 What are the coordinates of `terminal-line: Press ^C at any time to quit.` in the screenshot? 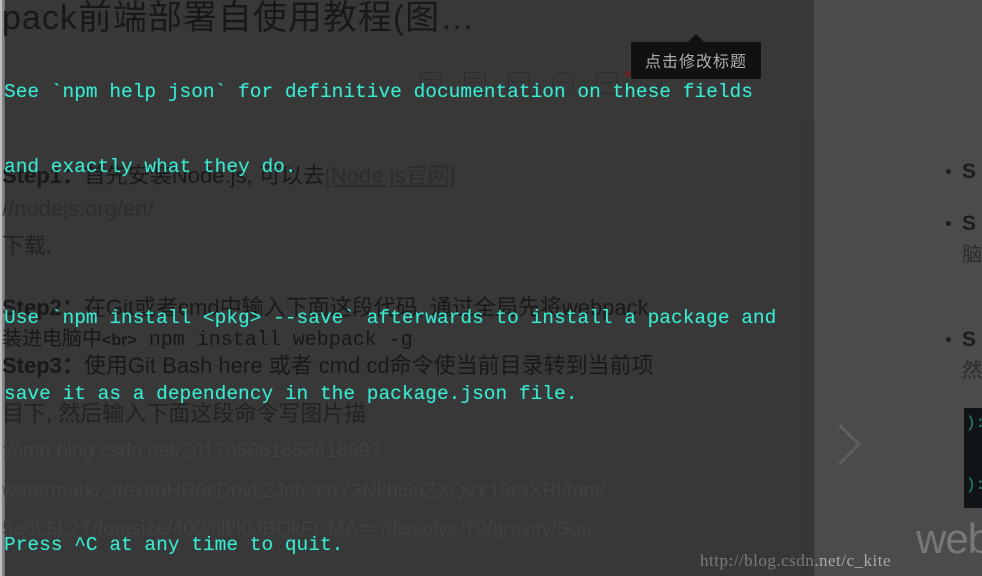 It's located at (174, 545).